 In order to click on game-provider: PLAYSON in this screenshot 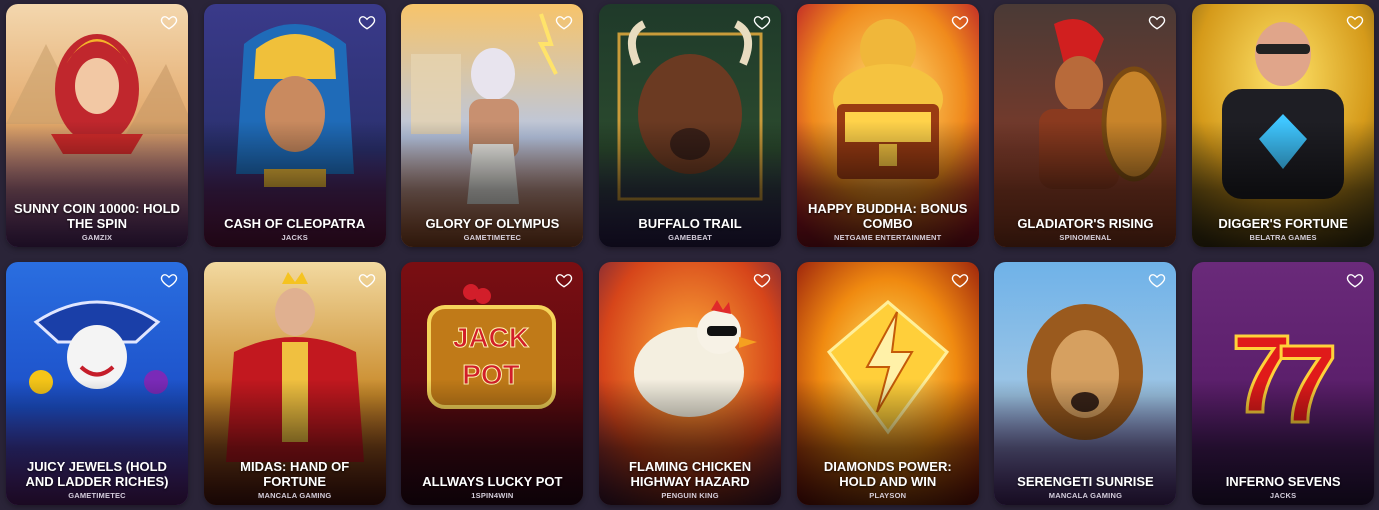, I will do `click(888, 495)`.